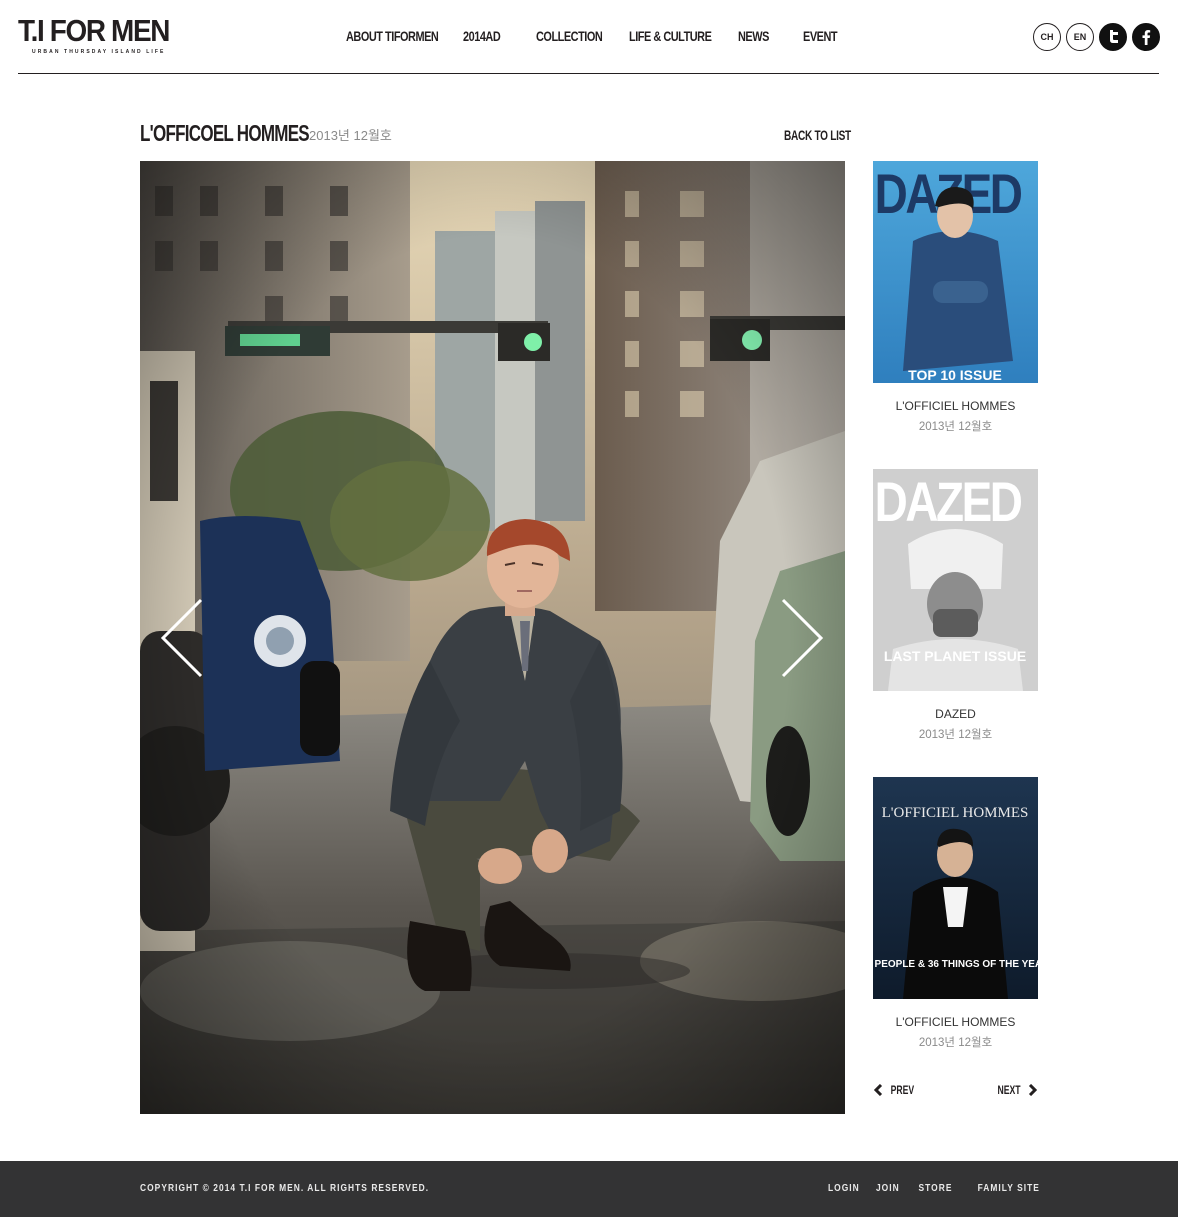 This screenshot has width=1178, height=1217. I want to click on prev-button: PREV, so click(896, 1090).